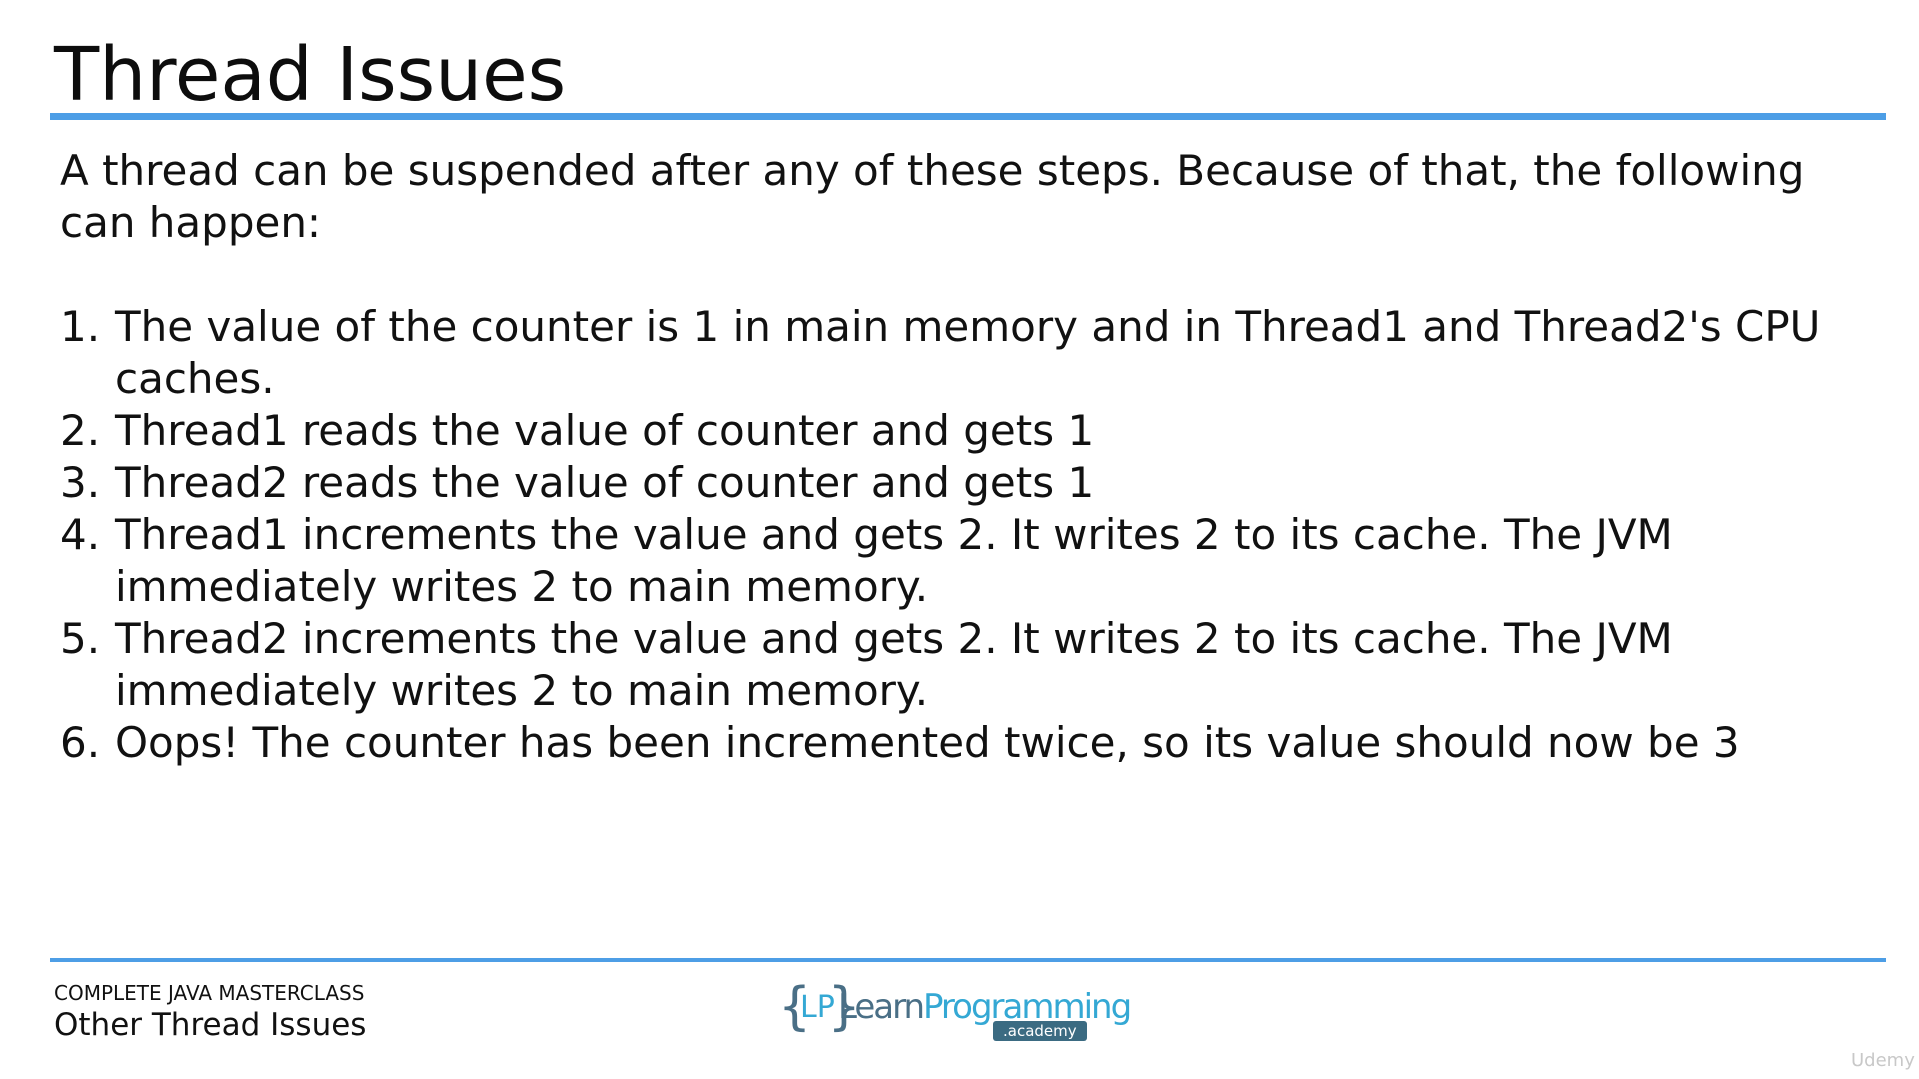 This screenshot has width=1919, height=1079. What do you see at coordinates (209, 993) in the screenshot?
I see `course-name: COMPLETE JAVA MASTERCLASS` at bounding box center [209, 993].